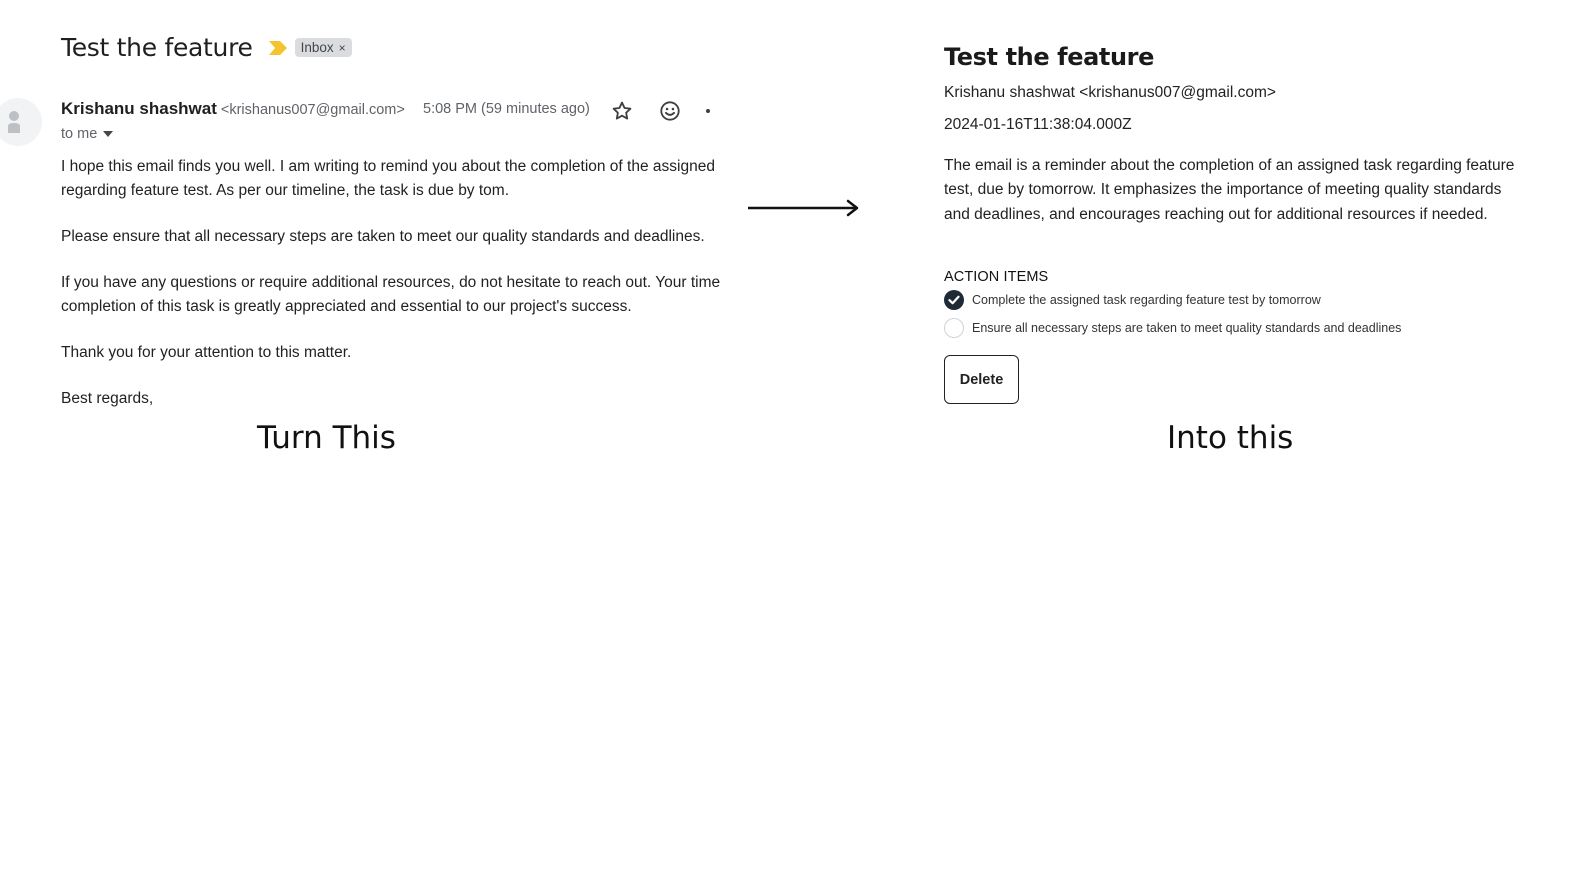 The height and width of the screenshot is (890, 1590). What do you see at coordinates (326, 438) in the screenshot?
I see `caption-turn-this: Turn This` at bounding box center [326, 438].